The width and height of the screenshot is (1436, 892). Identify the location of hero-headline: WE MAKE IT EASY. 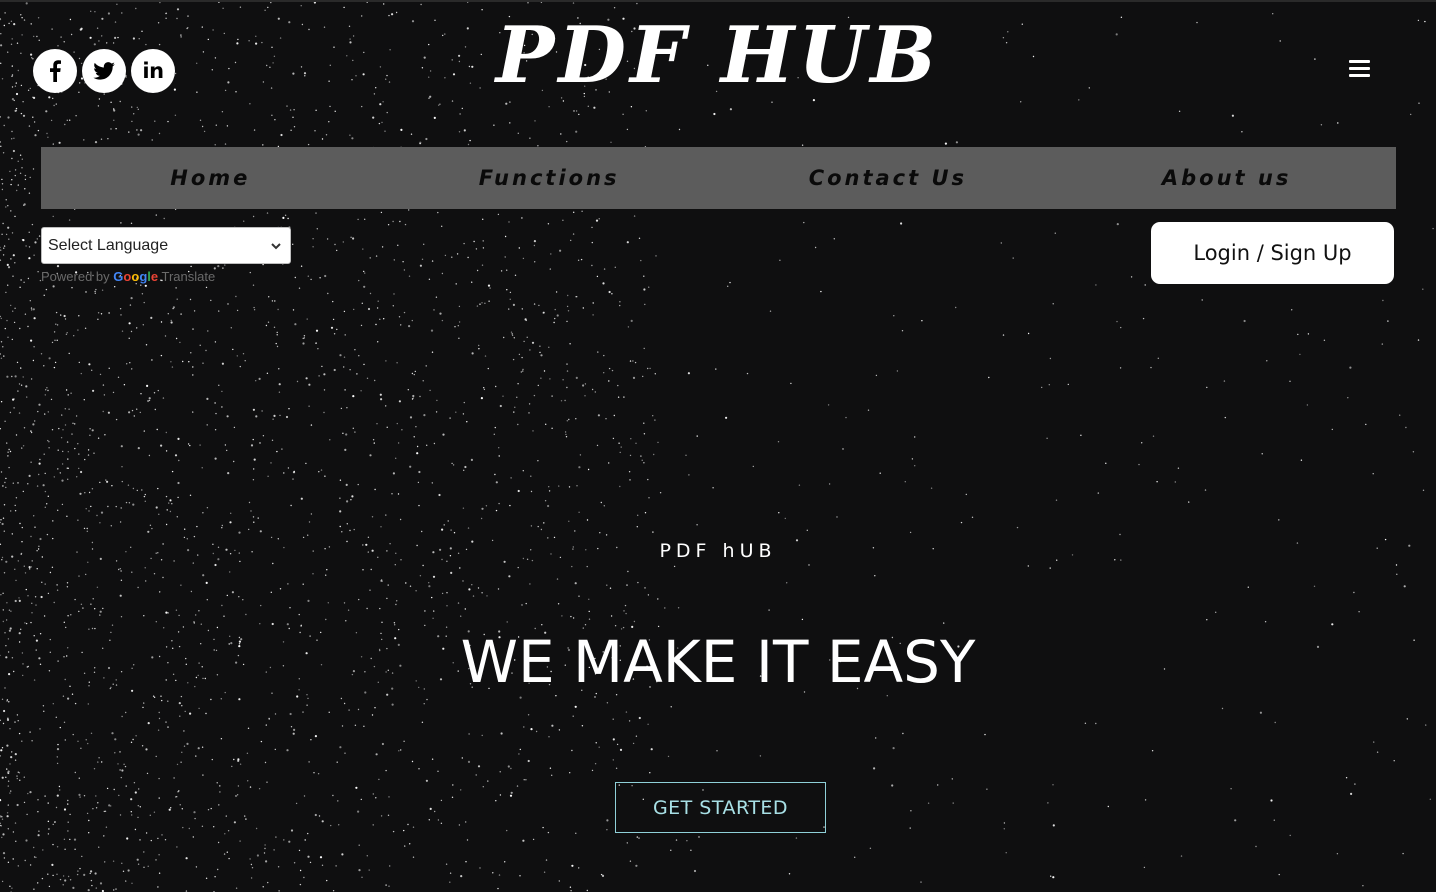
(718, 662).